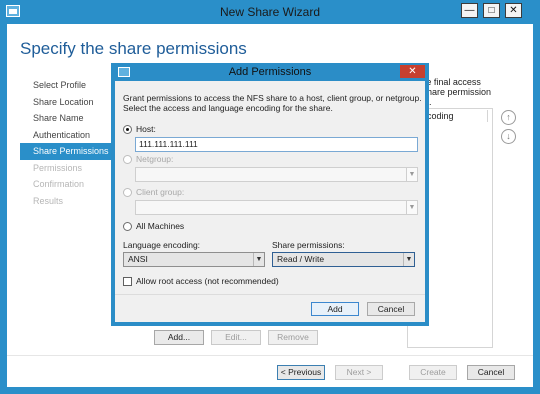 This screenshot has height=394, width=540. Describe the element at coordinates (162, 245) in the screenshot. I see `language-encoding-label: Language encoding:` at that location.